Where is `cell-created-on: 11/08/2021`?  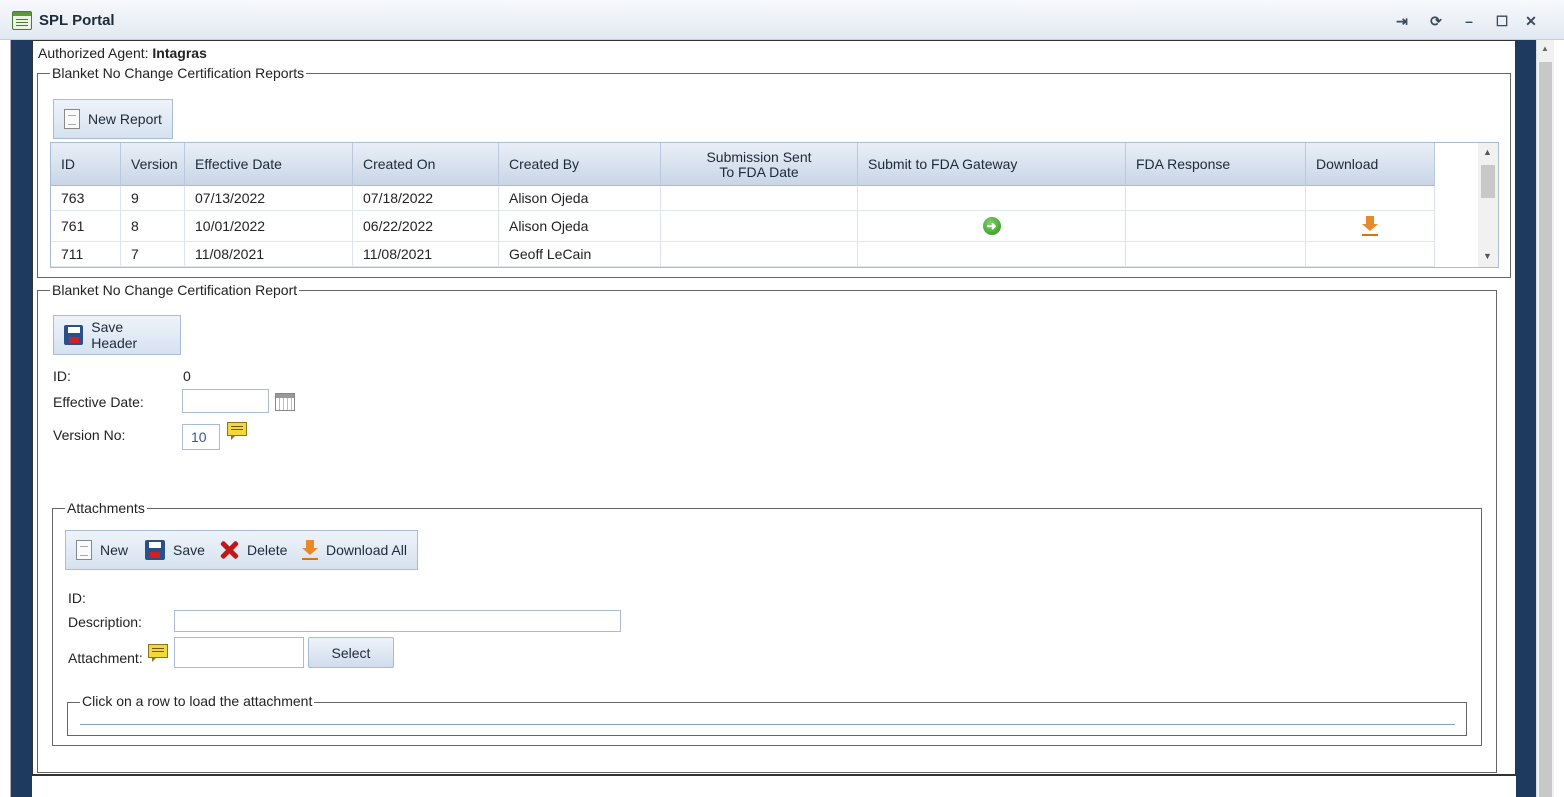 cell-created-on: 11/08/2021 is located at coordinates (426, 254).